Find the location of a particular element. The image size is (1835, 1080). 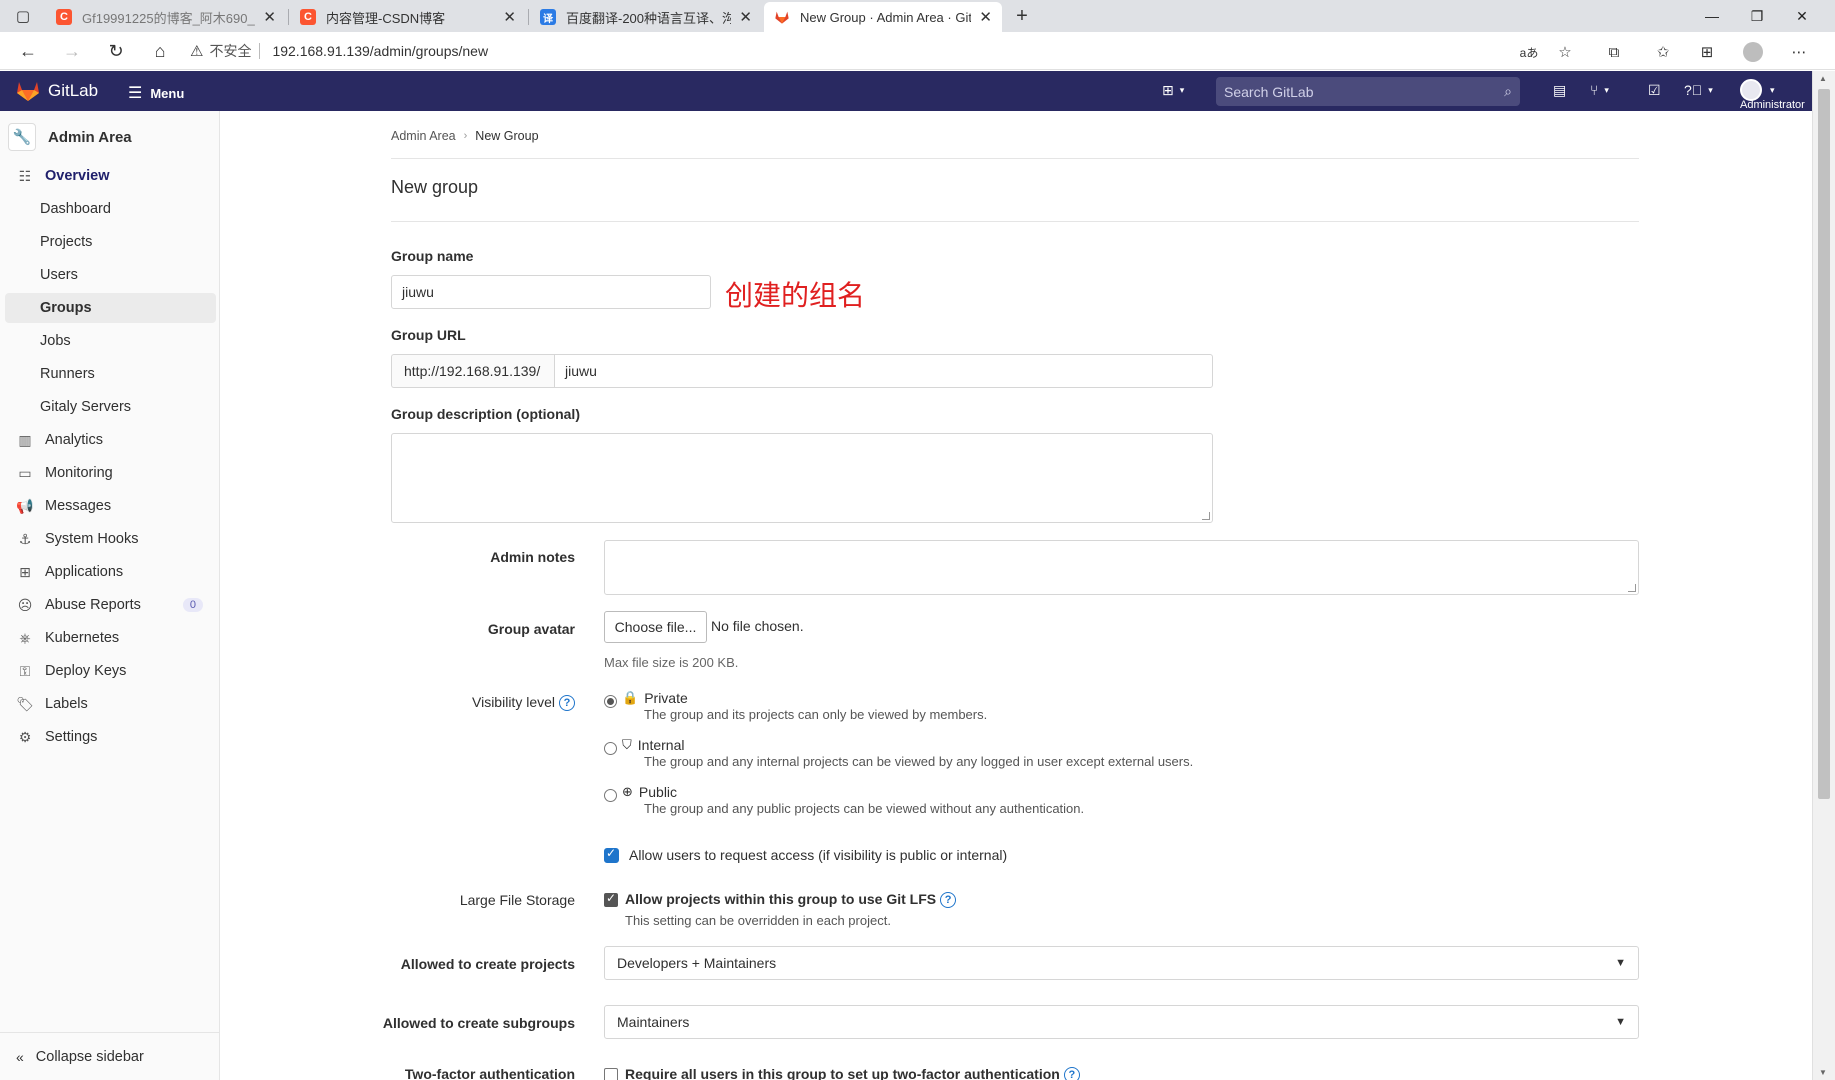

sidebar-item-gitaly-servers: Gitaly Servers is located at coordinates (110, 407).